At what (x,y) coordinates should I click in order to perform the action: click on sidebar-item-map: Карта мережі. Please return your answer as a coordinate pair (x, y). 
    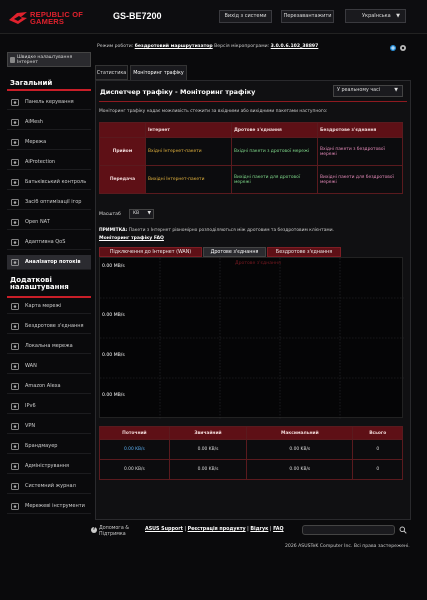
    Looking at the image, I should click on (49, 306).